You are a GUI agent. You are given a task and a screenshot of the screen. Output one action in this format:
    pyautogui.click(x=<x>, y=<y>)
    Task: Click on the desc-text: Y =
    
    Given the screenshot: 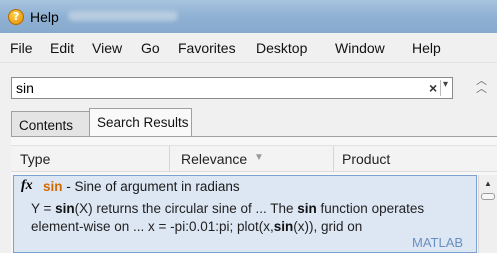 What is the action you would take?
    pyautogui.click(x=43, y=208)
    